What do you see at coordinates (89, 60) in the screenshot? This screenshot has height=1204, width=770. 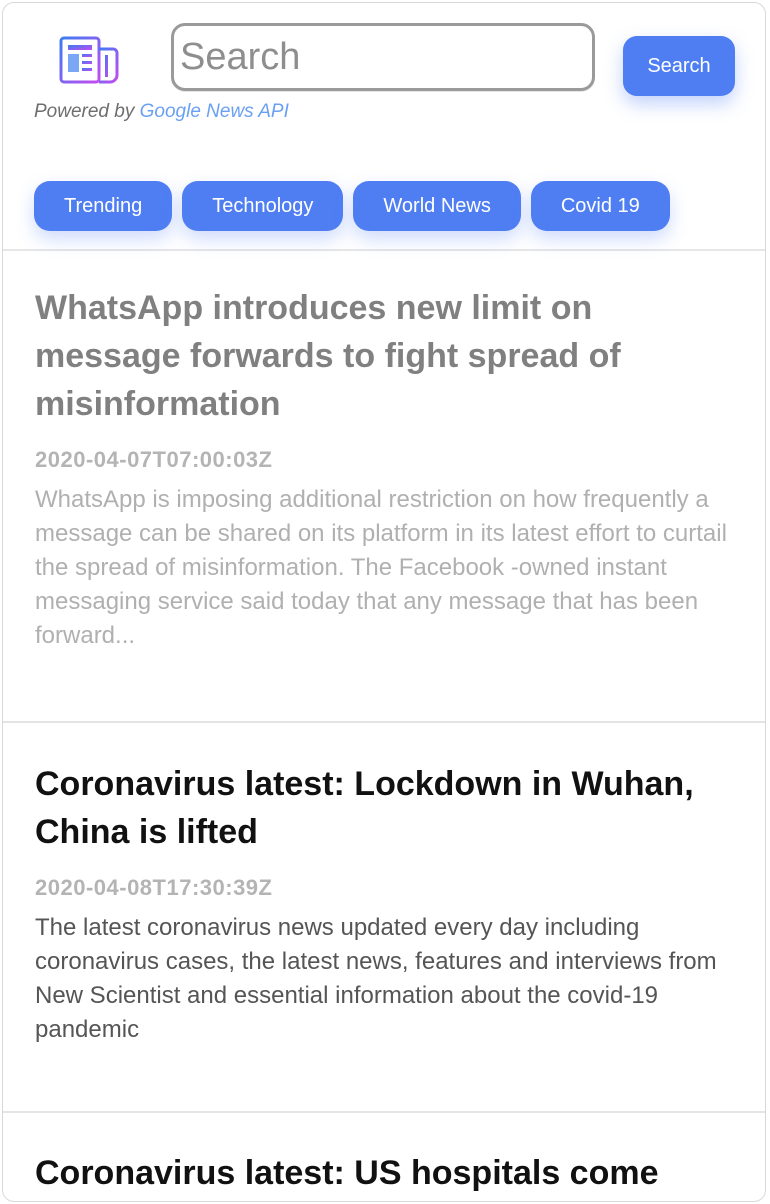 I see `newspaper-icon` at bounding box center [89, 60].